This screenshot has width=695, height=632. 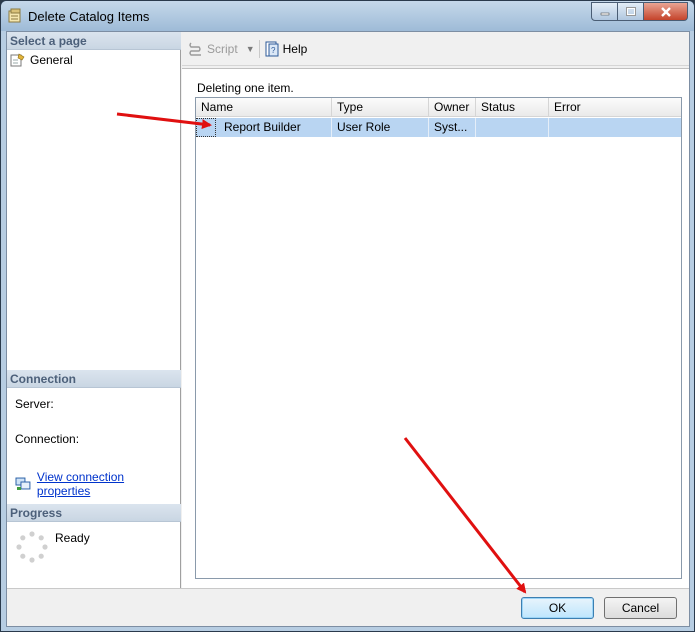 I want to click on script-dropdown-arrow-icon: ▼, so click(x=250, y=49).